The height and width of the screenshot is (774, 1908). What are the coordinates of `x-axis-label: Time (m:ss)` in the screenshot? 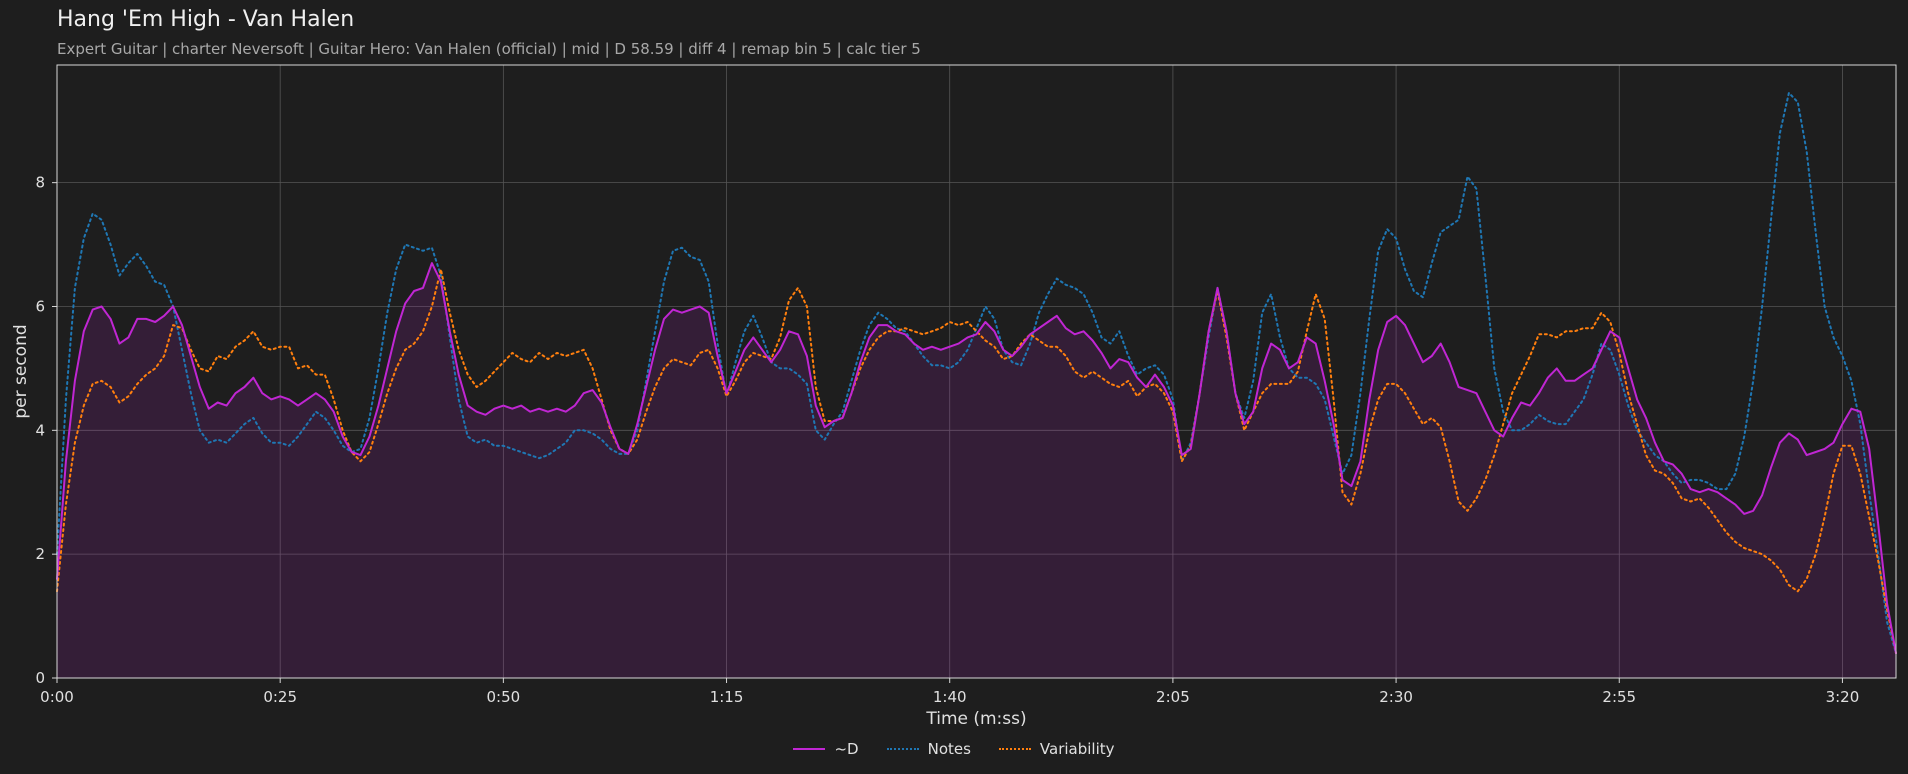 It's located at (975, 719).